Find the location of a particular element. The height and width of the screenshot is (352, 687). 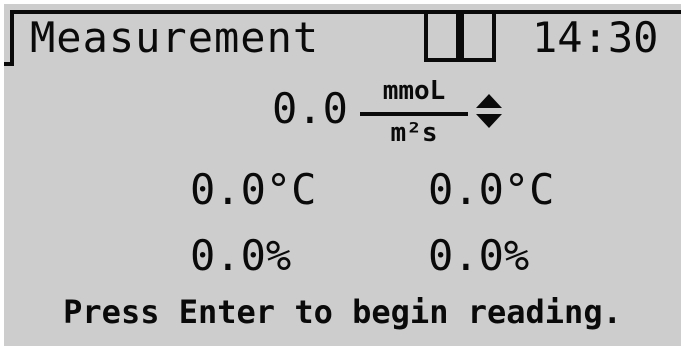

flux-unit-fraction-bar is located at coordinates (414, 114).